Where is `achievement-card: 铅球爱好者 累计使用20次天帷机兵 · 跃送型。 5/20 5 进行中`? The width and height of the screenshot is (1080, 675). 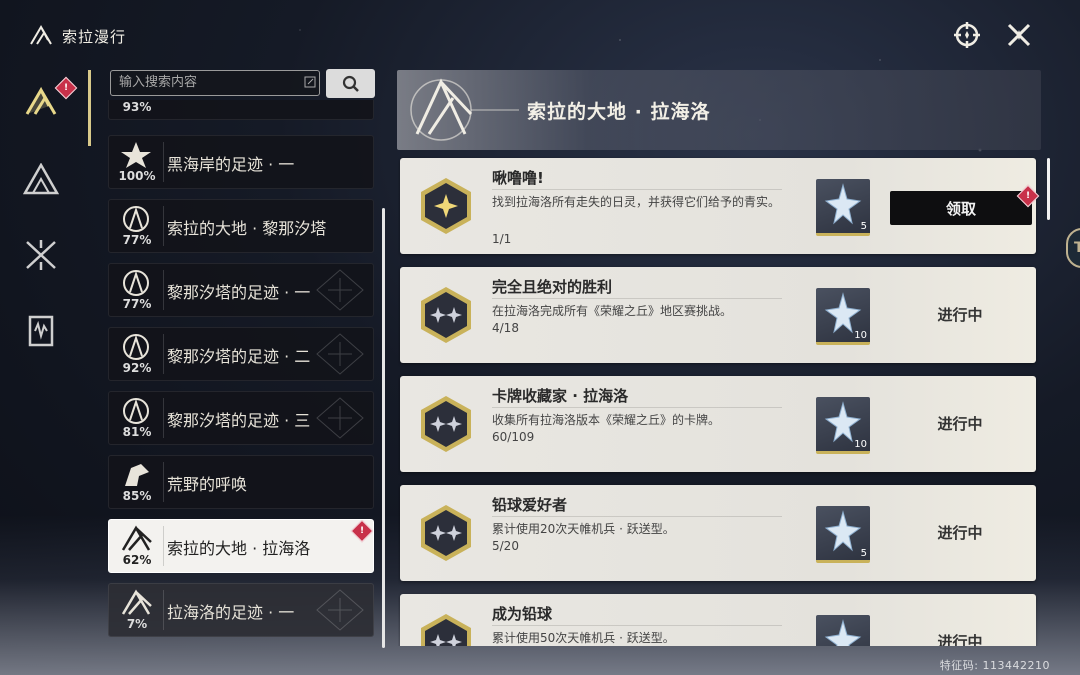
achievement-card: 铅球爱好者 累计使用20次天帷机兵 · 跃送型。 5/20 5 进行中 is located at coordinates (718, 533).